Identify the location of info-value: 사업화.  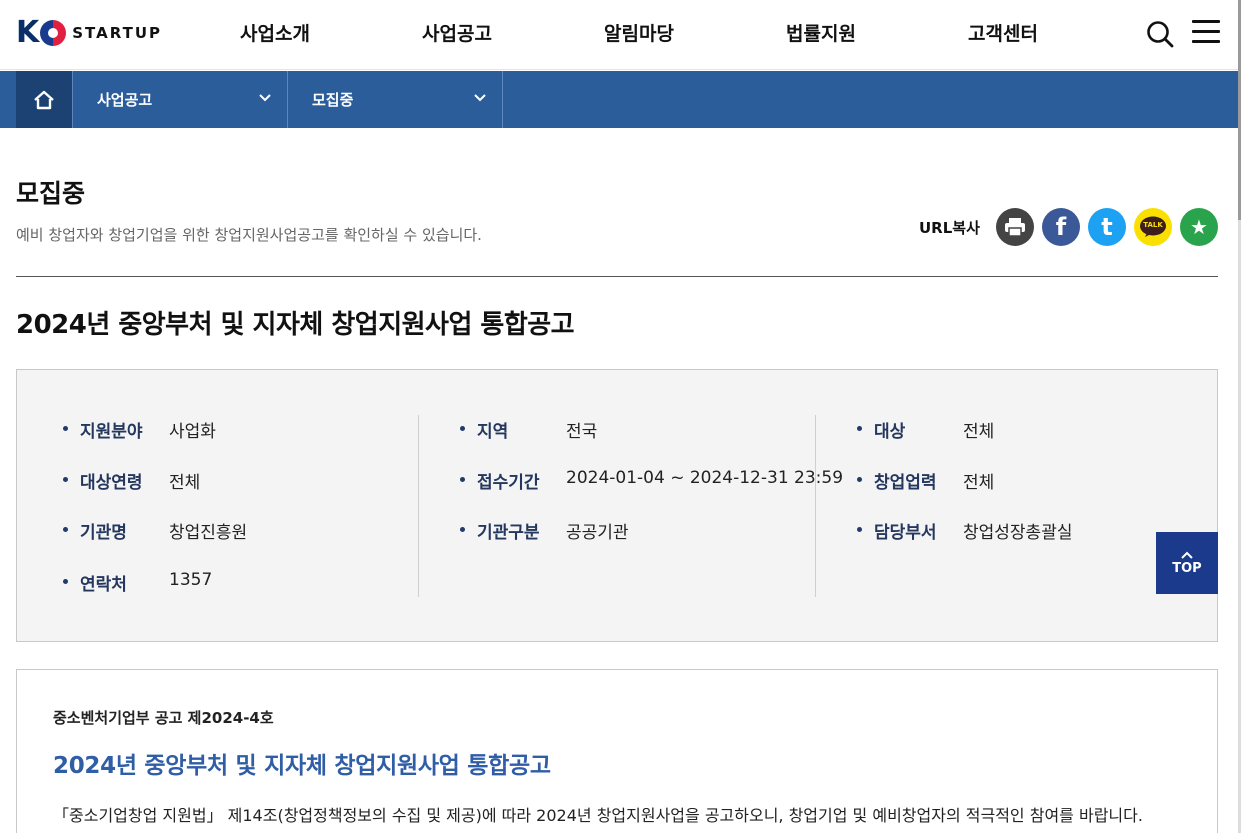
(192, 432).